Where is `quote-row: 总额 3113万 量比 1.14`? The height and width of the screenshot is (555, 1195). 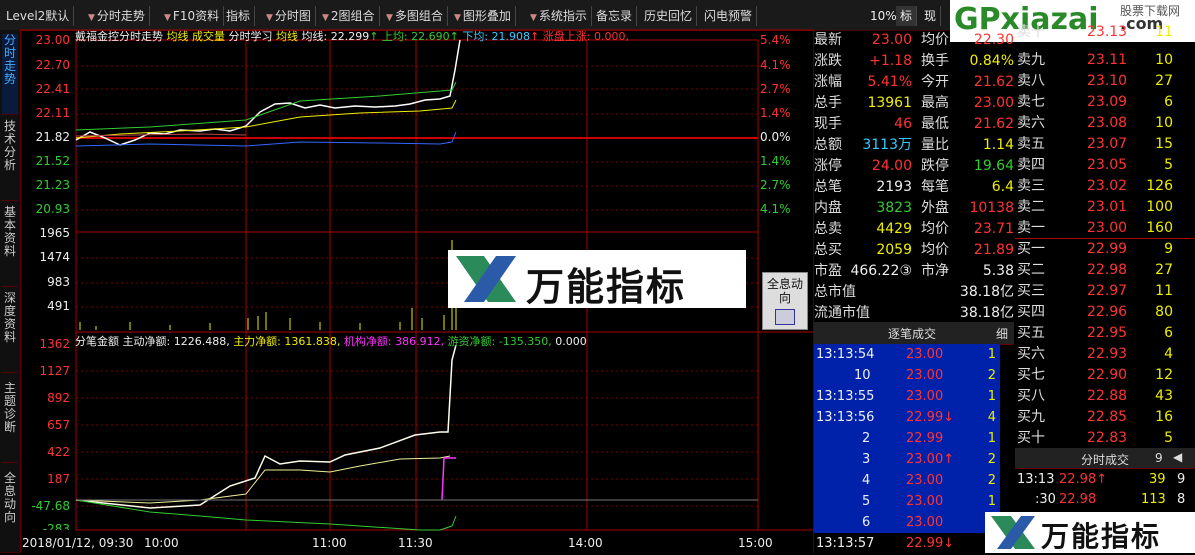 quote-row: 总额 3113万 量比 1.14 is located at coordinates (914, 145).